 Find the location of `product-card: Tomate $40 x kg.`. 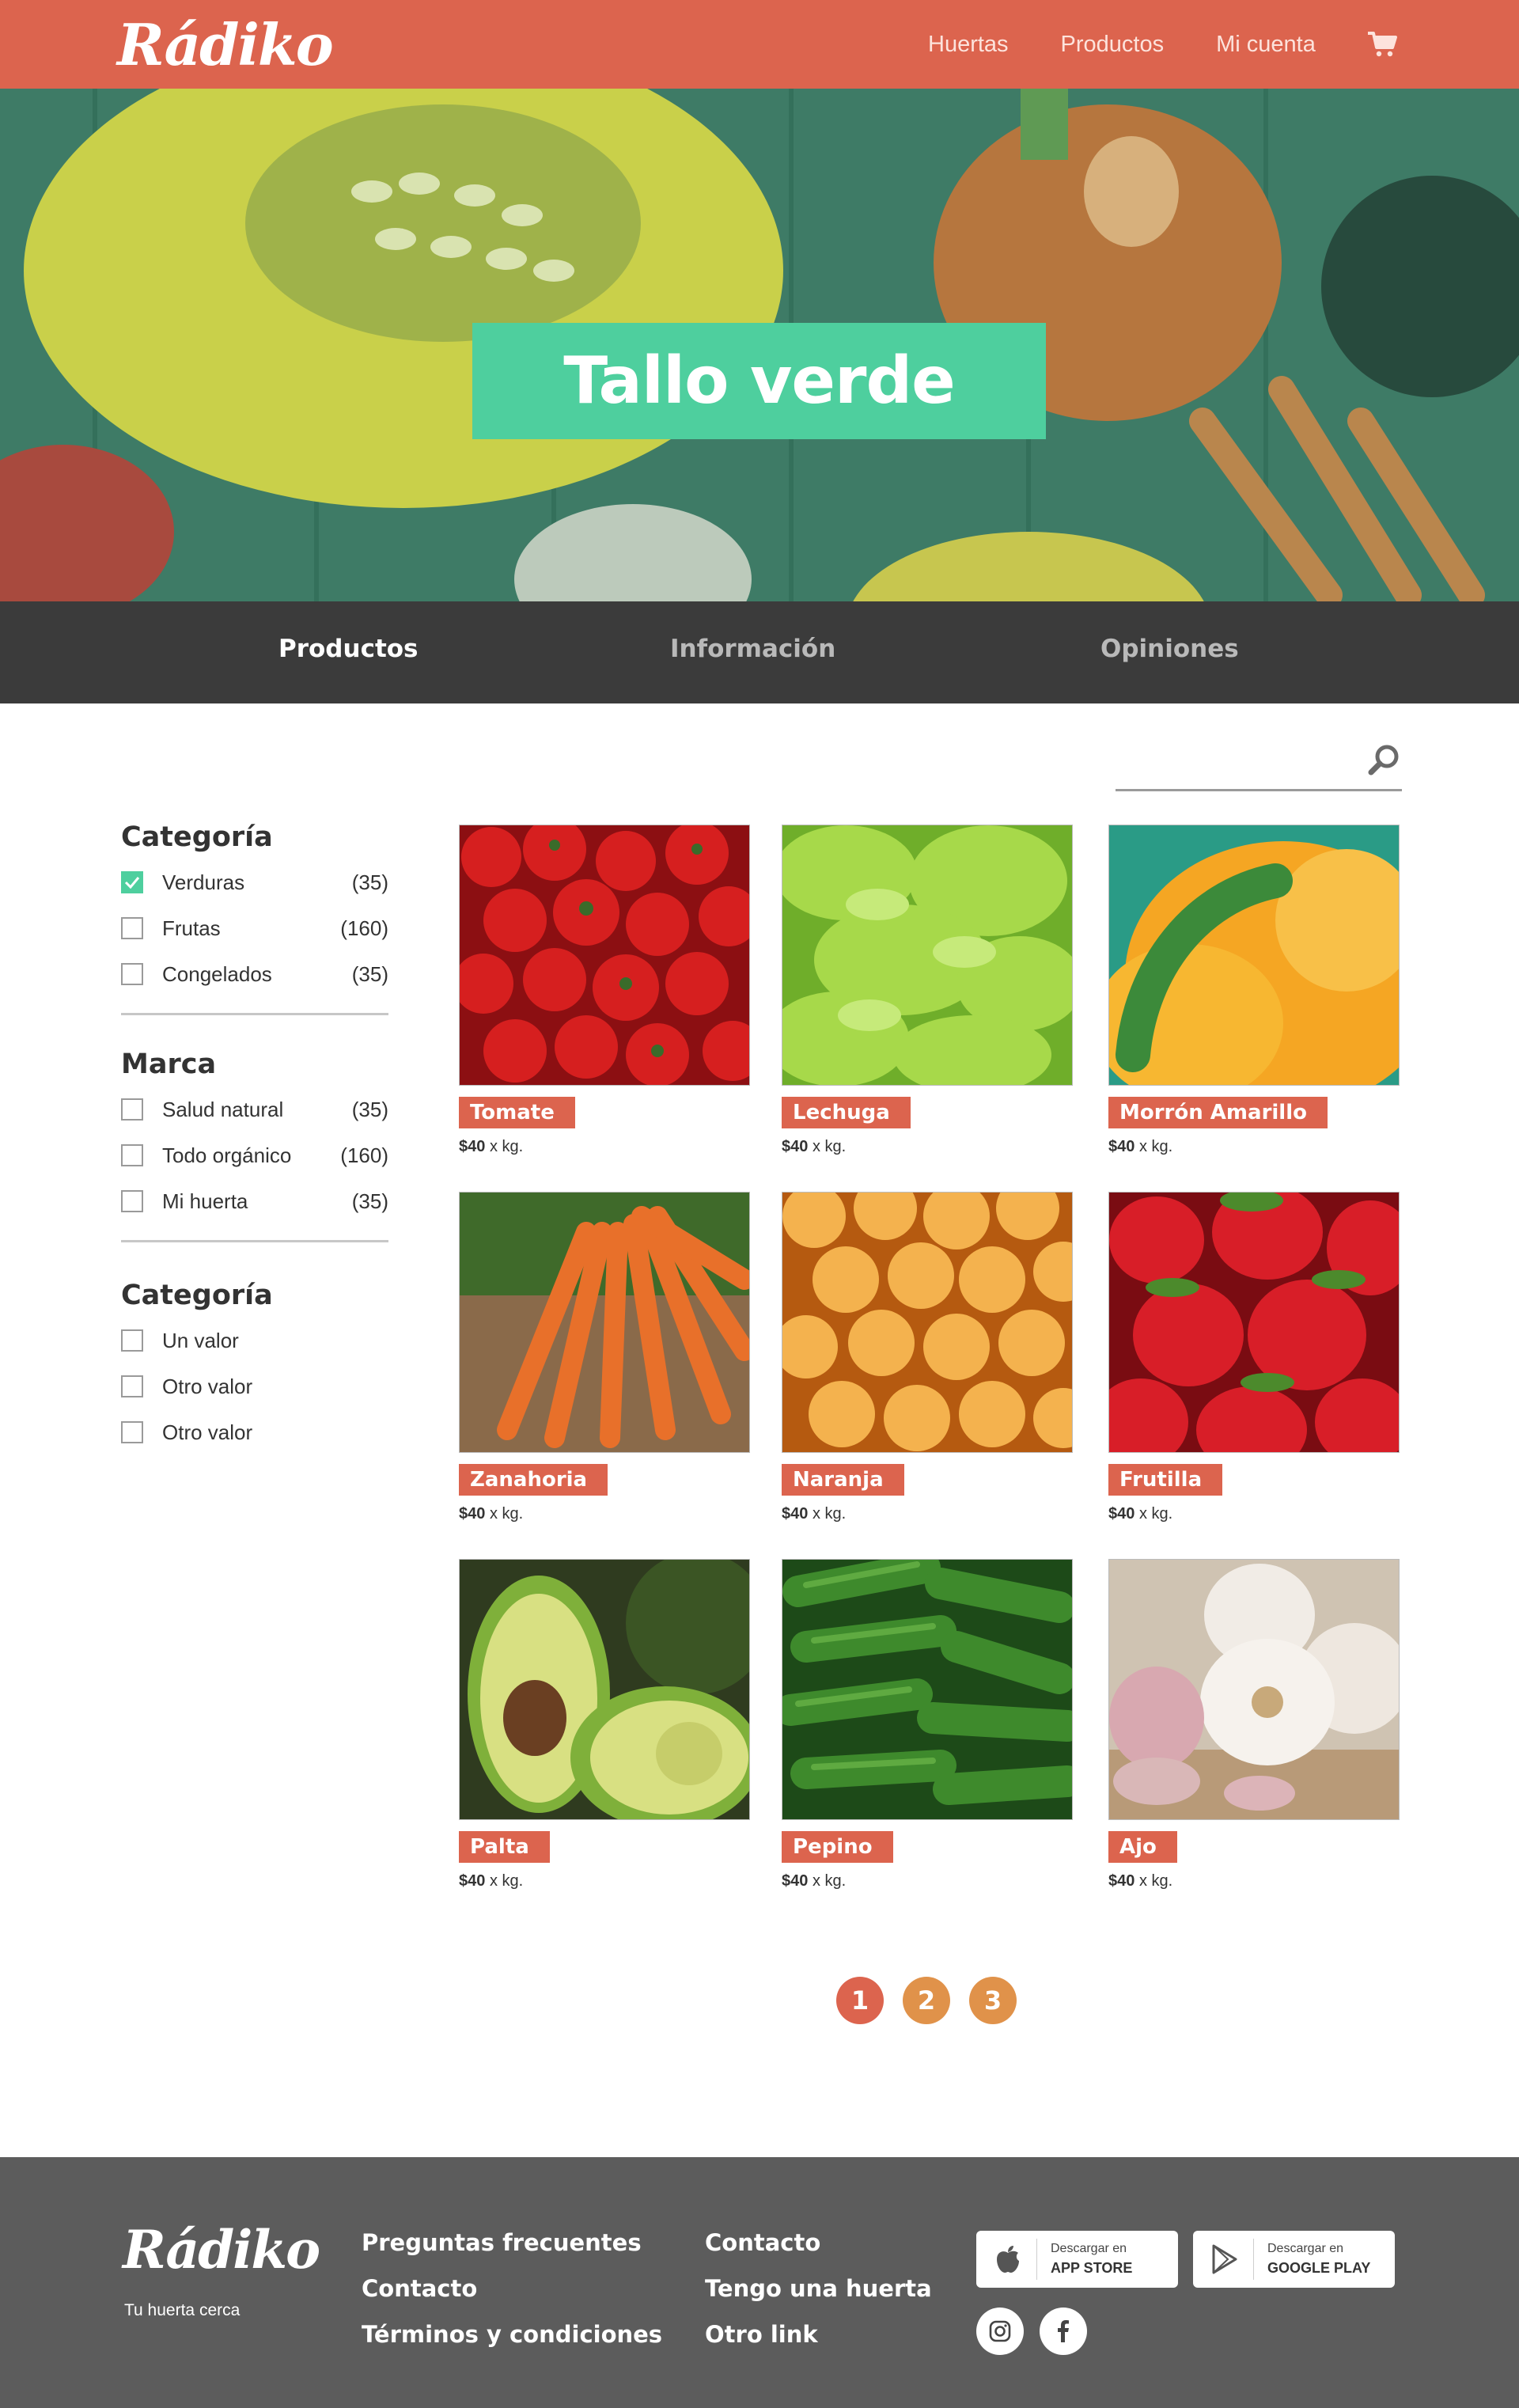

product-card: Tomate $40 x kg. is located at coordinates (605, 990).